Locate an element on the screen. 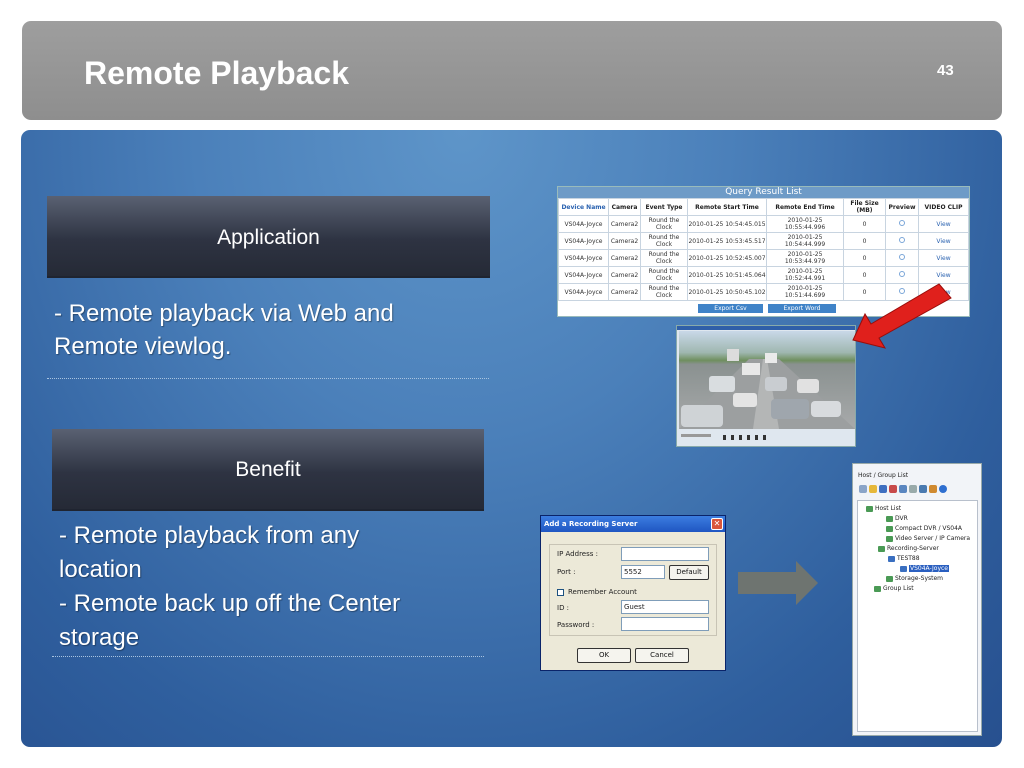  col-camera: Camera is located at coordinates (624, 207).